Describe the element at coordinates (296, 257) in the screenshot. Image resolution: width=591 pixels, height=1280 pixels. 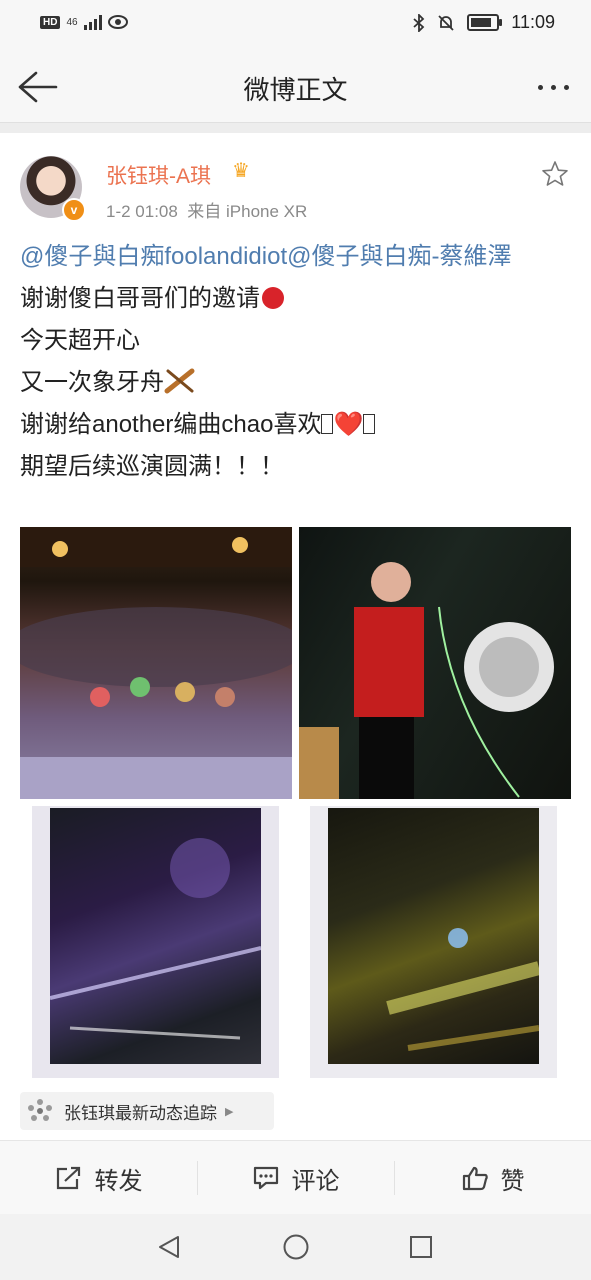
I see `mention-links: @傻子與白痴foolandidiot@傻子與白痴-蔡維澤` at that location.